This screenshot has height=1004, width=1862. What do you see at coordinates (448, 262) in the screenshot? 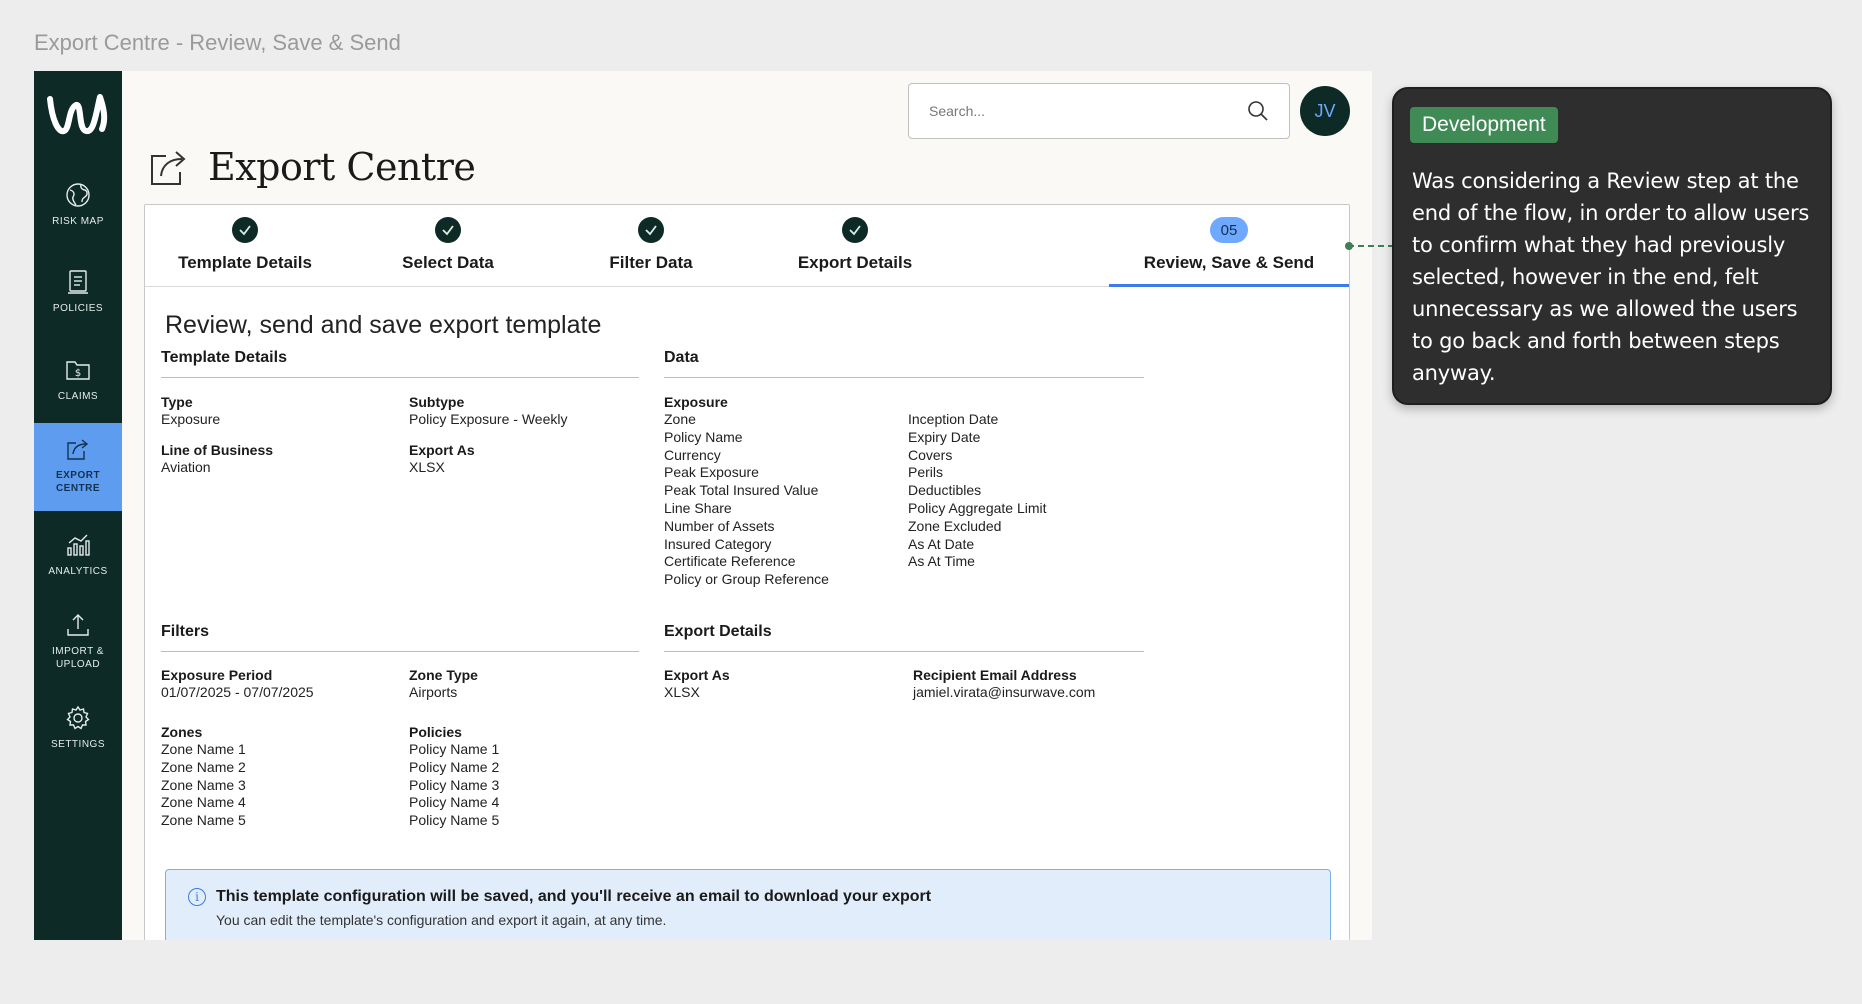
I see `step-label: Select Data` at bounding box center [448, 262].